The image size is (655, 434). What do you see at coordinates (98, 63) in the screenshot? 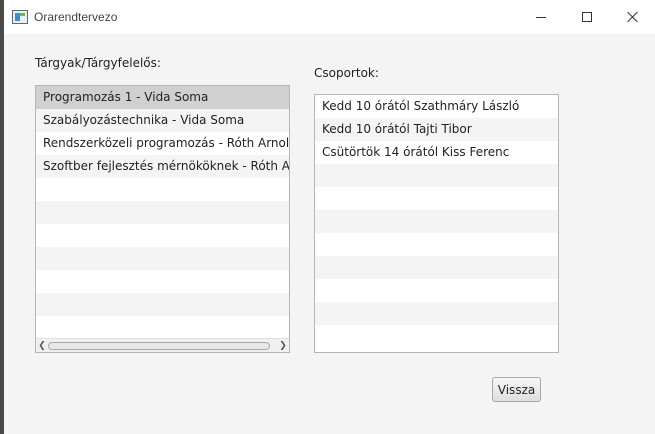
I see `subjects-label: Tárgyak/Tárgyfelelős:` at bounding box center [98, 63].